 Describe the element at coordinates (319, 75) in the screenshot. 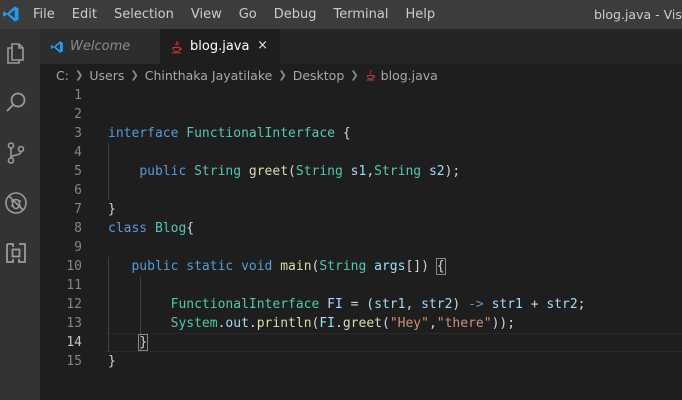

I see `breadcrumb-desktop: Desktop` at that location.